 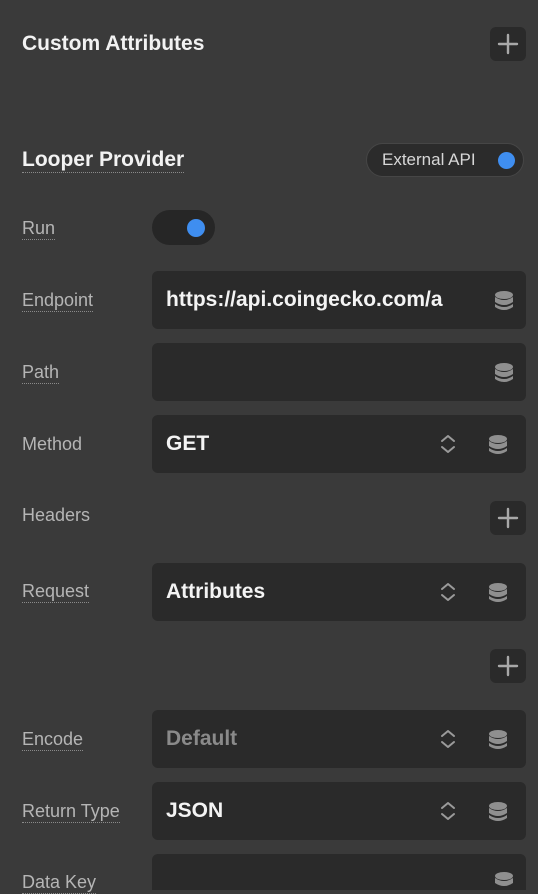 I want to click on encode-label: Encode, so click(x=53, y=740).